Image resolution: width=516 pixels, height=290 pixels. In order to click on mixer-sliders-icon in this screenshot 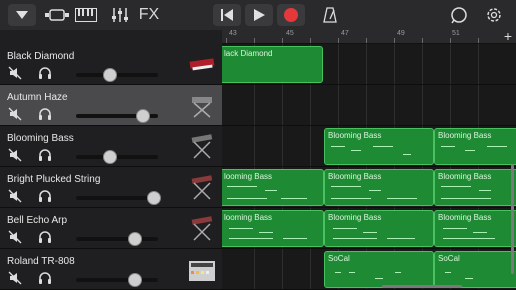, I will do `click(120, 15)`.